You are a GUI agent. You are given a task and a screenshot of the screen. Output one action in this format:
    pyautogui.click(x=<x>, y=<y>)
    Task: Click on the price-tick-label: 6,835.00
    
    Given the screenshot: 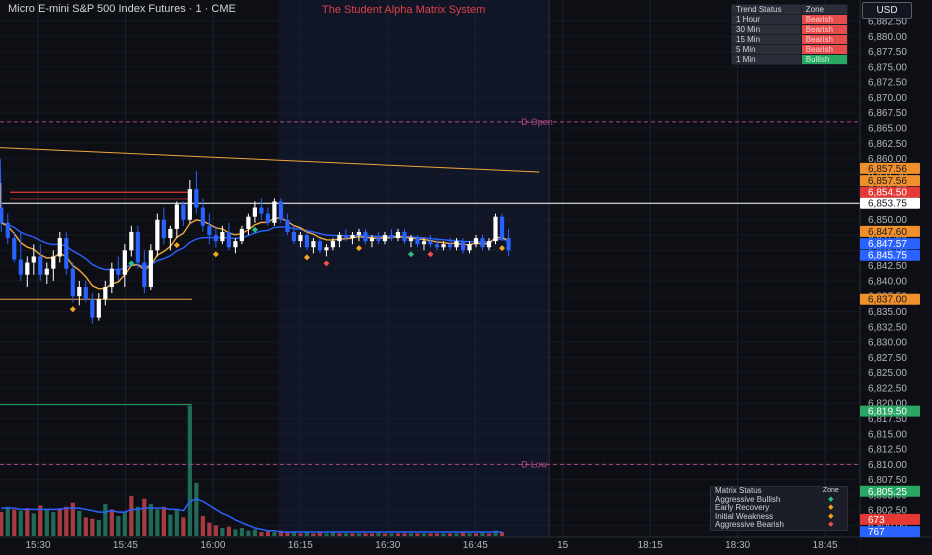 What is the action you would take?
    pyautogui.click(x=887, y=312)
    